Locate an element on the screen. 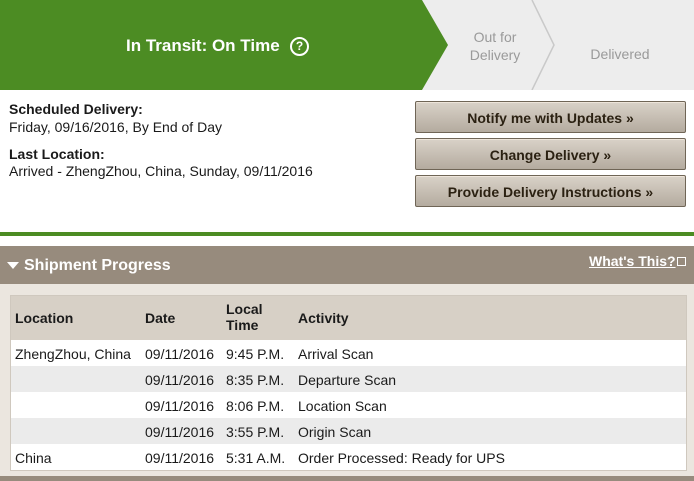  table-header: Location Date Local Time Activity is located at coordinates (348, 318).